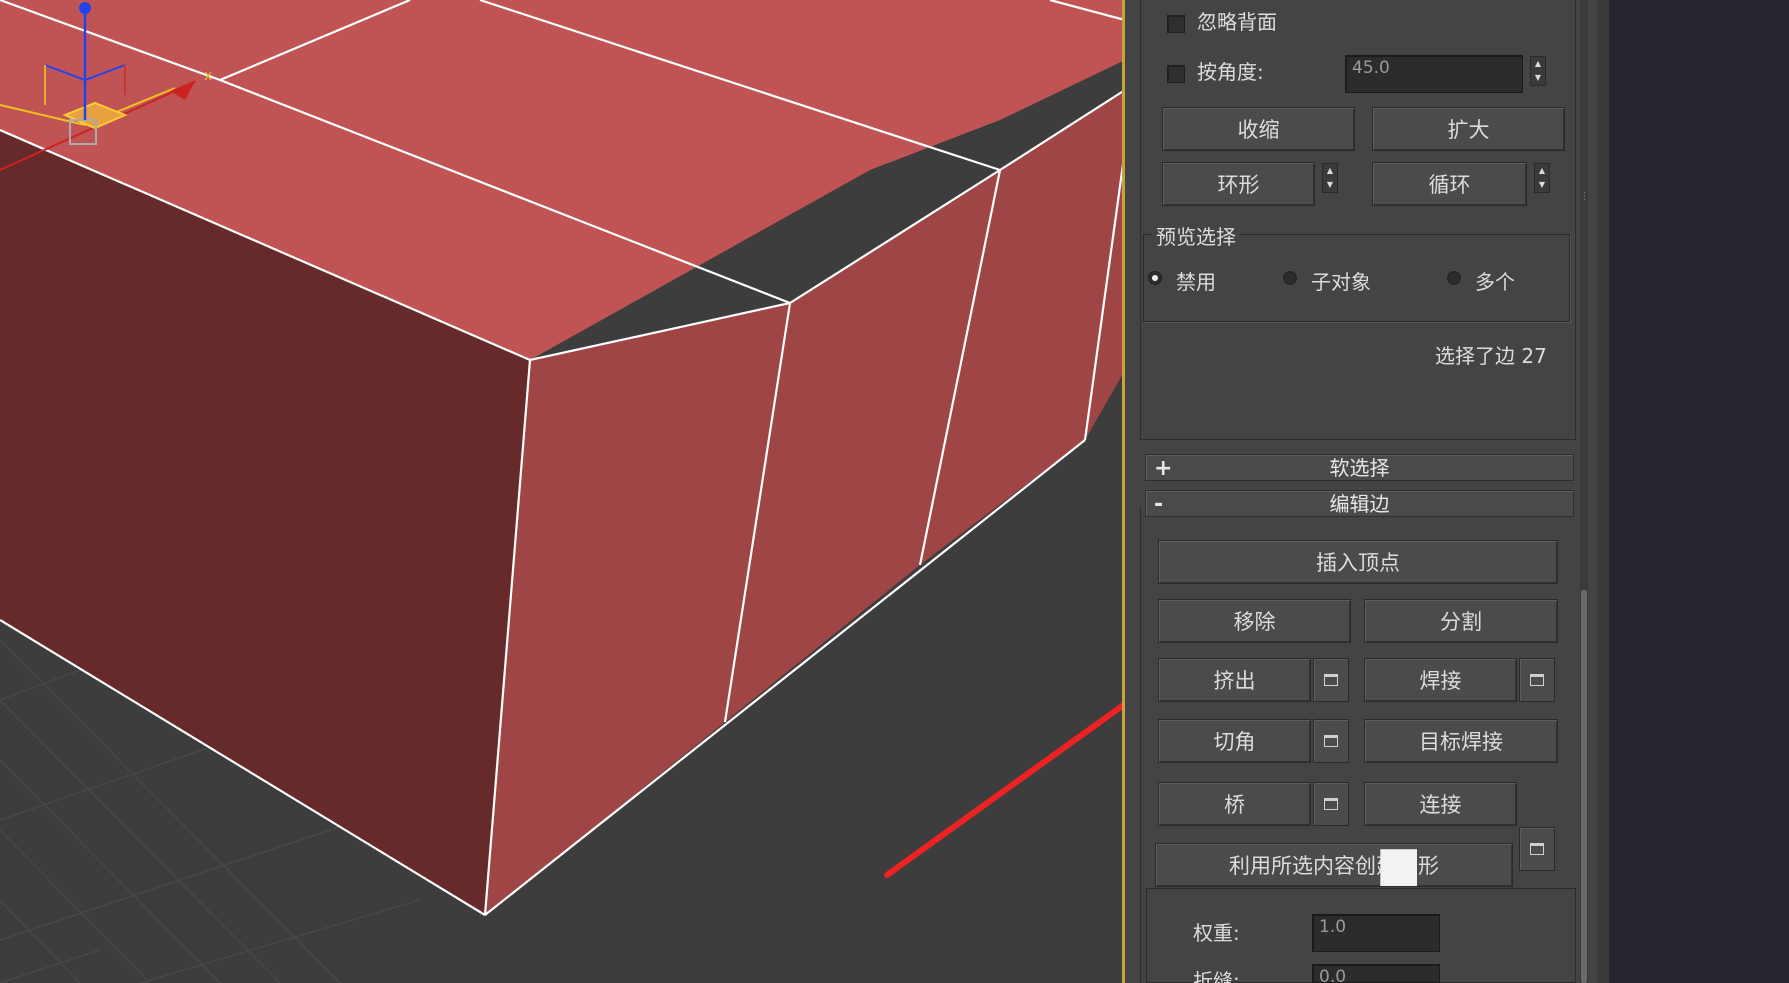  Describe the element at coordinates (1699, 491) in the screenshot. I see `right-background` at that location.